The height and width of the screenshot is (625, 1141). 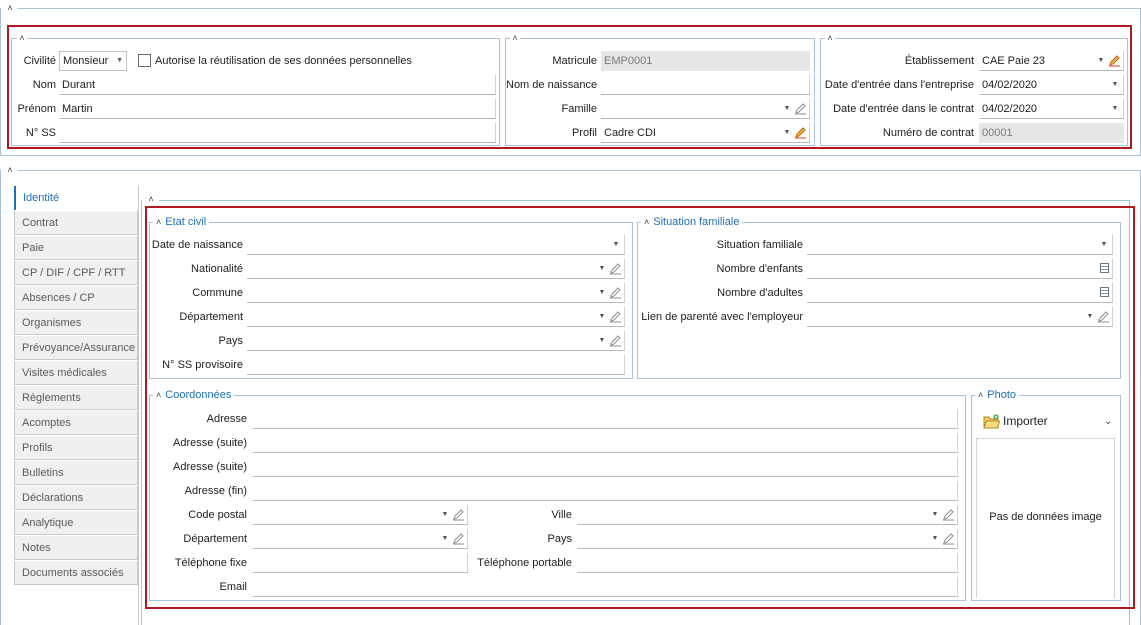 What do you see at coordinates (705, 109) in the screenshot?
I see `famille-select: ▼` at bounding box center [705, 109].